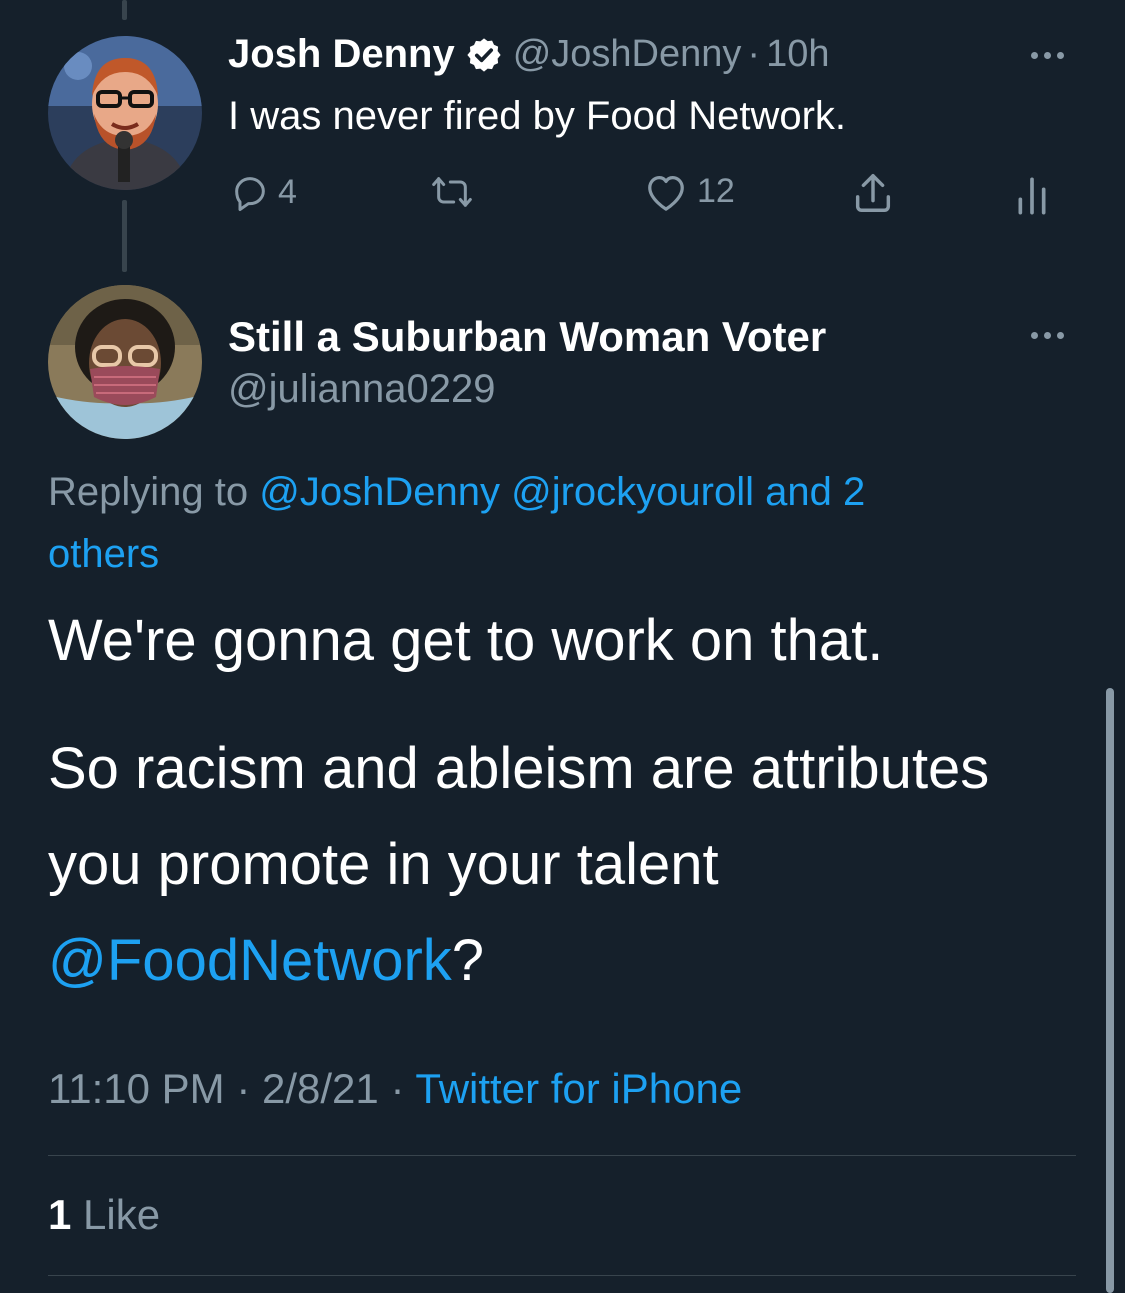 The height and width of the screenshot is (1293, 1125). I want to click on handle: @JoshDenny, so click(627, 54).